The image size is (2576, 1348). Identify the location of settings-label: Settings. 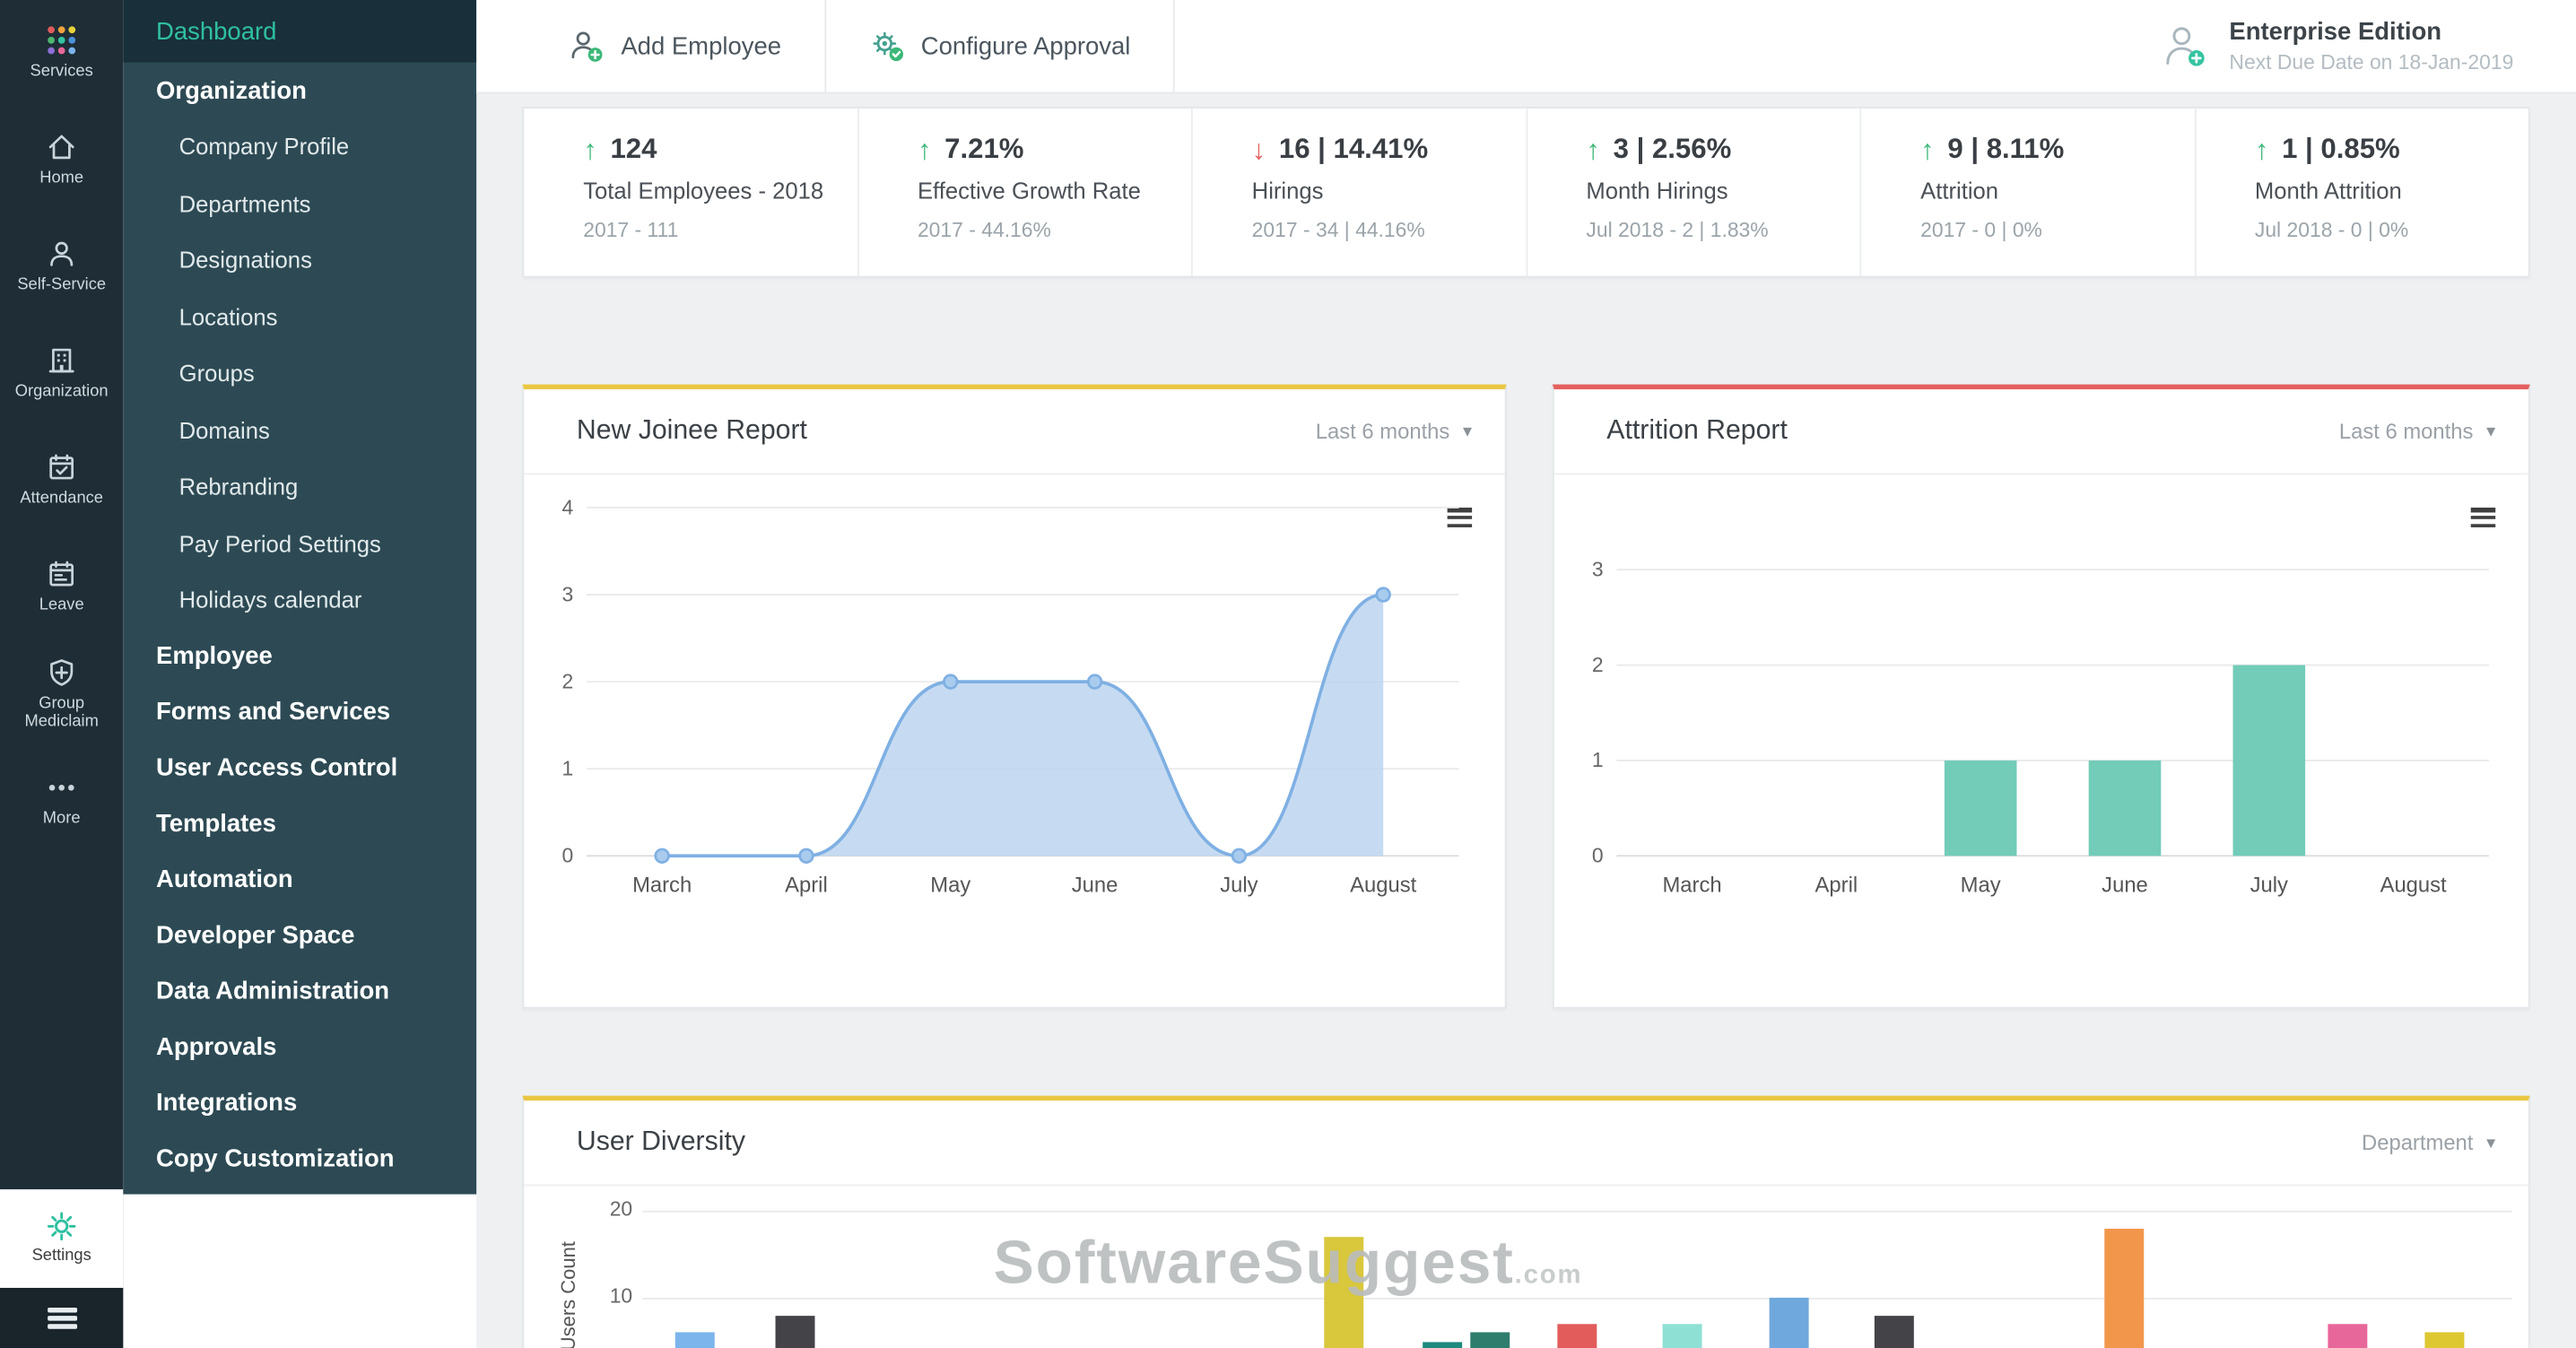
(61, 1256).